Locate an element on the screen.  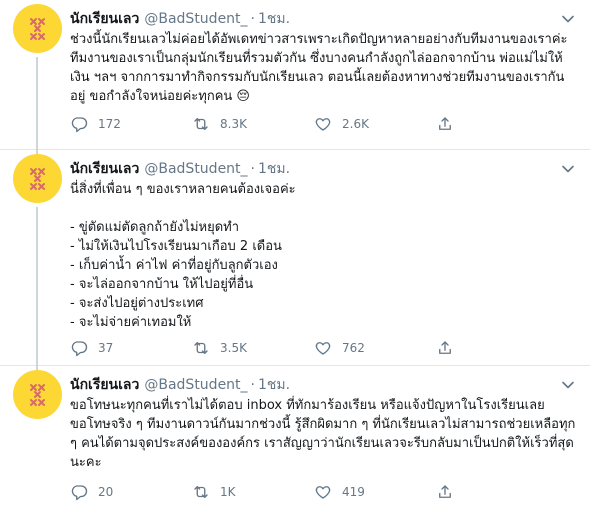
reply-count: 172 is located at coordinates (109, 124).